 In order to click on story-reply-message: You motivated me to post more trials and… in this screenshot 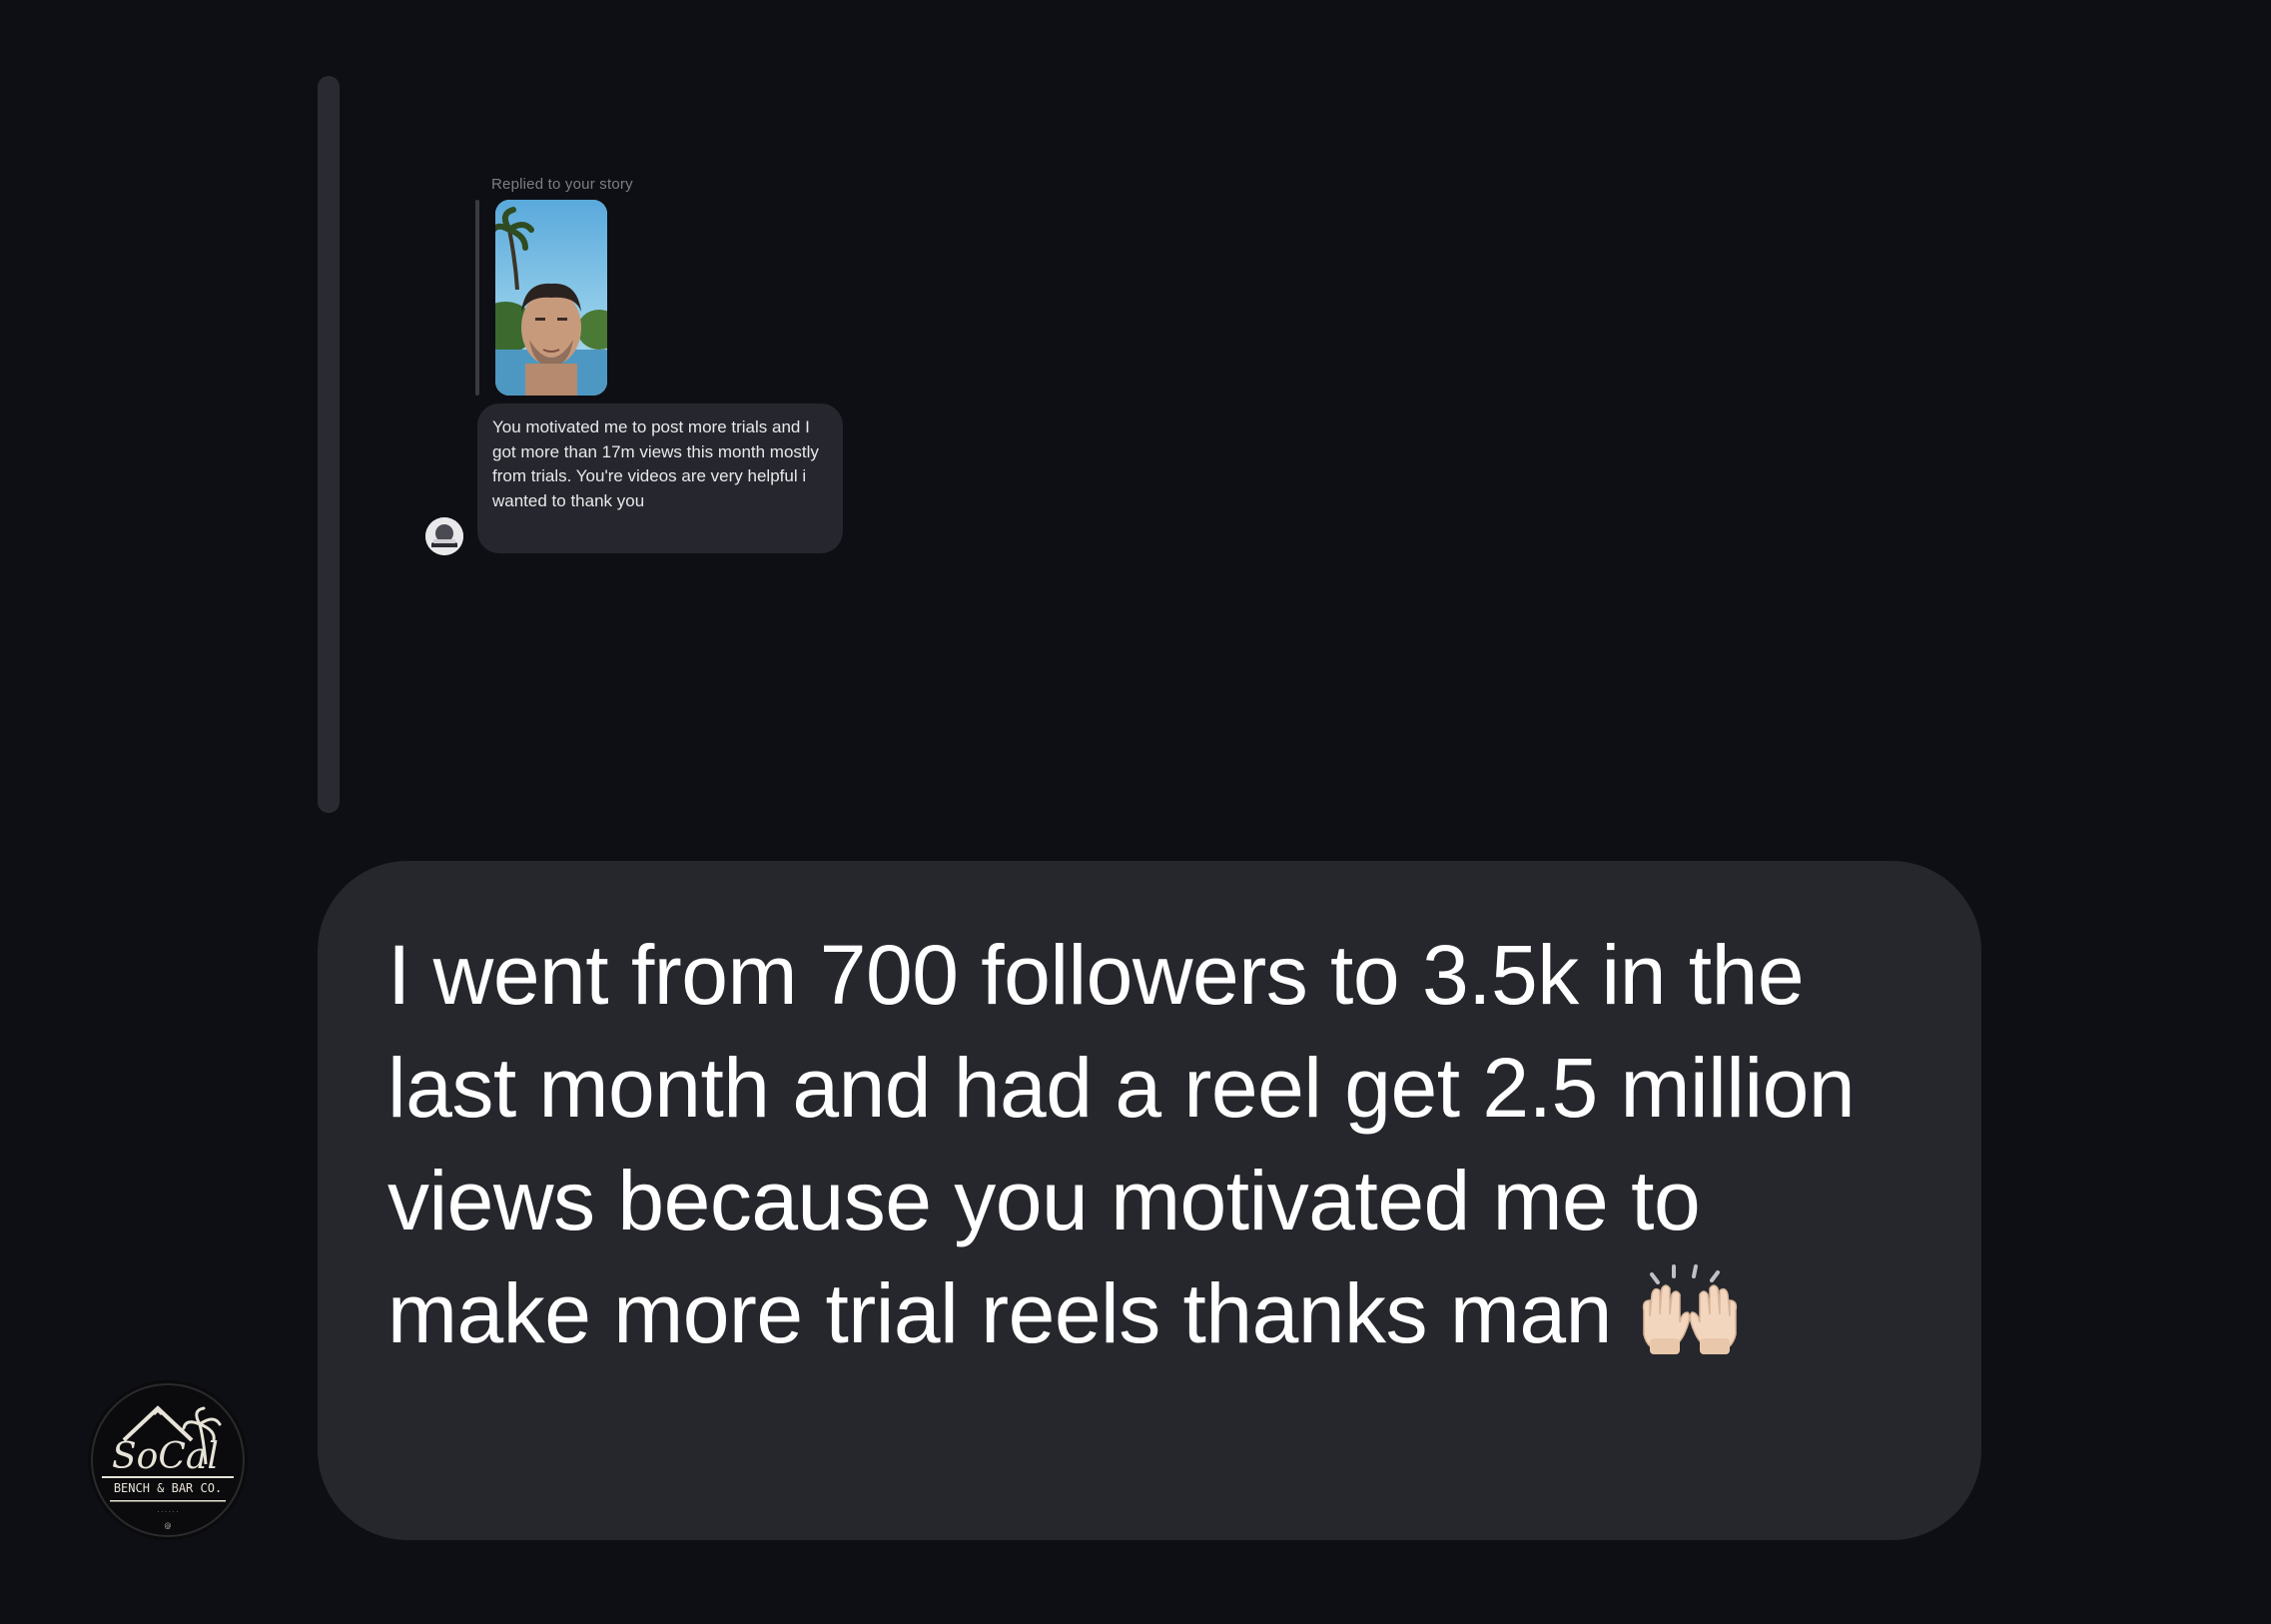, I will do `click(660, 478)`.